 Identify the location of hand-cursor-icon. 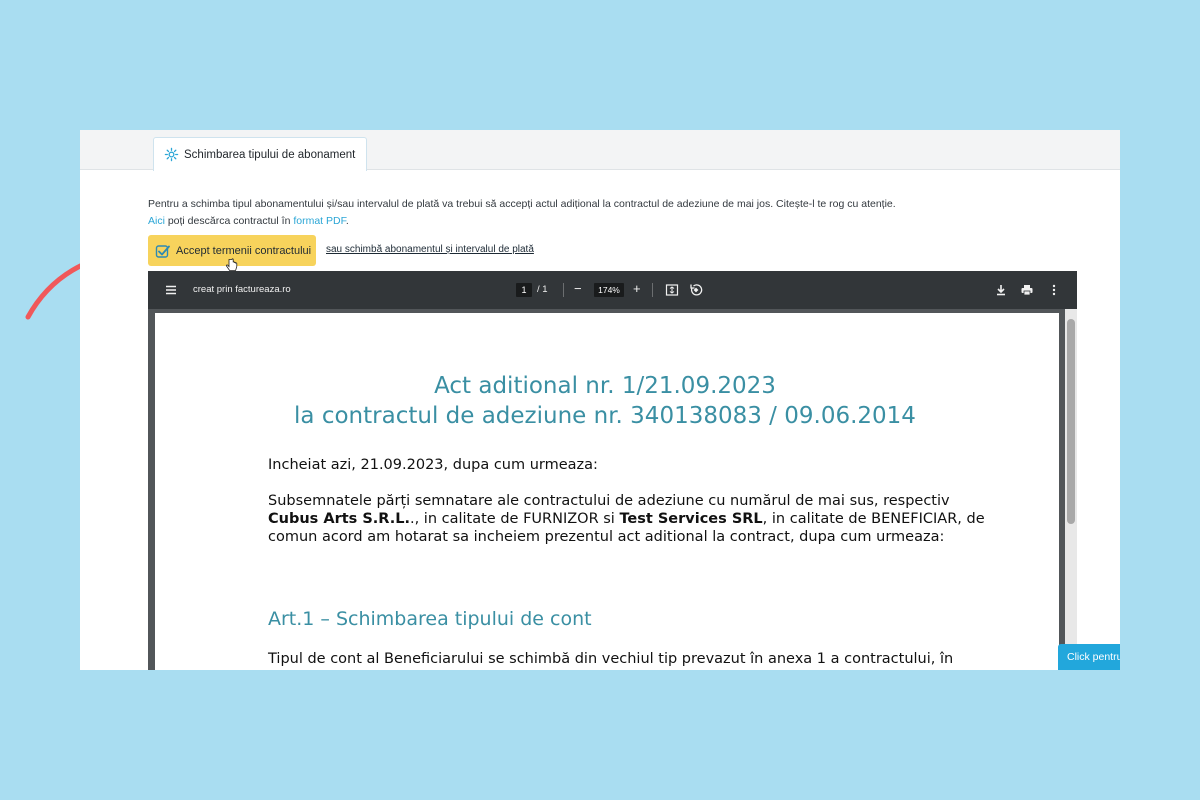
(232, 264).